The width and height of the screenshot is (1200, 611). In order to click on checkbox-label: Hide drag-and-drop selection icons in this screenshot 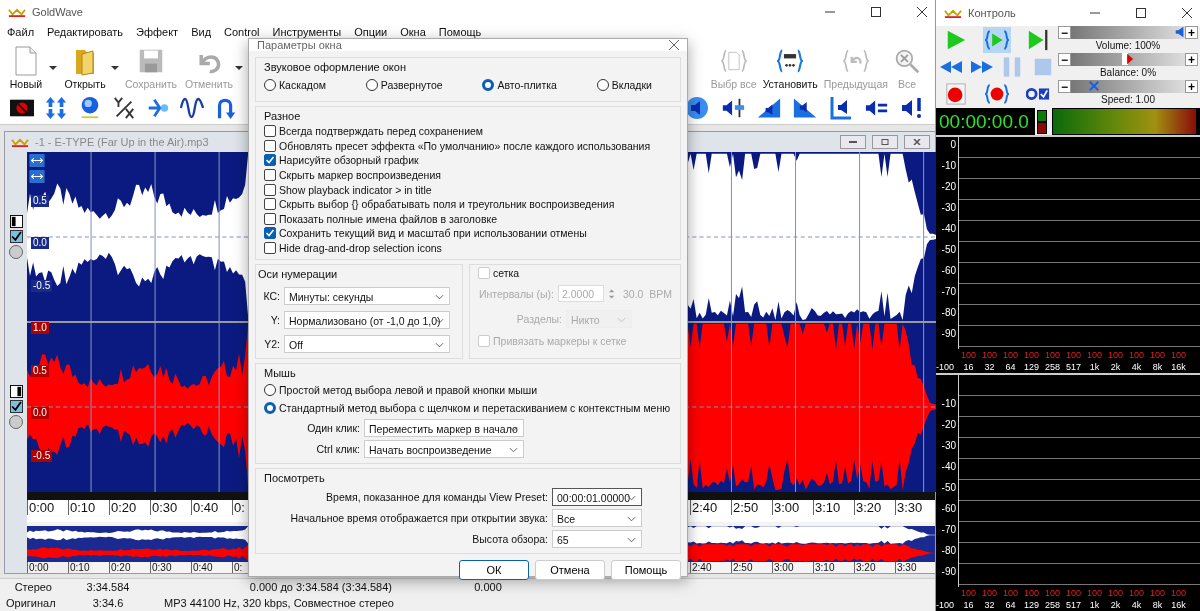, I will do `click(360, 248)`.